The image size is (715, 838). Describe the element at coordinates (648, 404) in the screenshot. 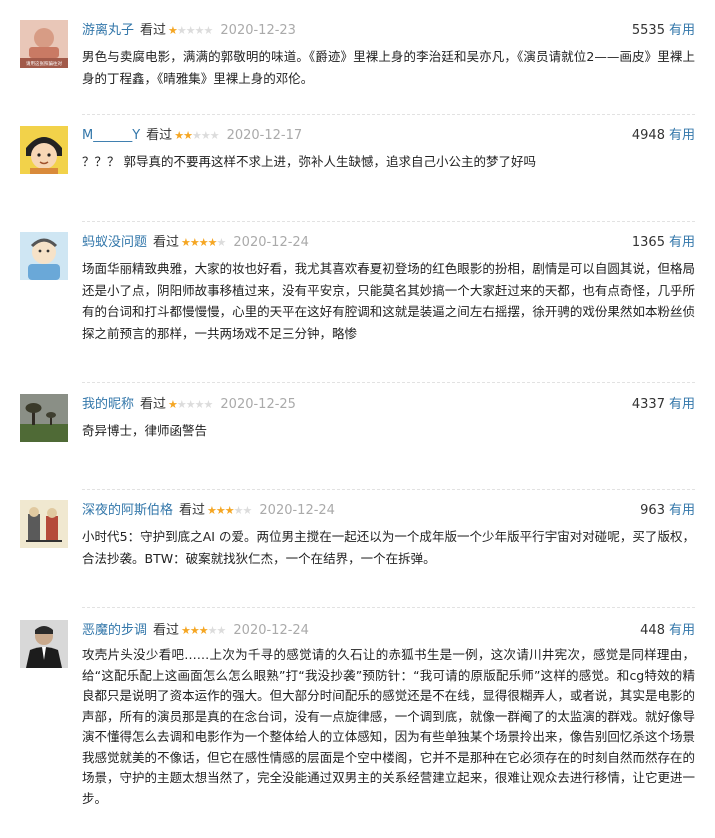

I see `vote-count: 4337` at that location.